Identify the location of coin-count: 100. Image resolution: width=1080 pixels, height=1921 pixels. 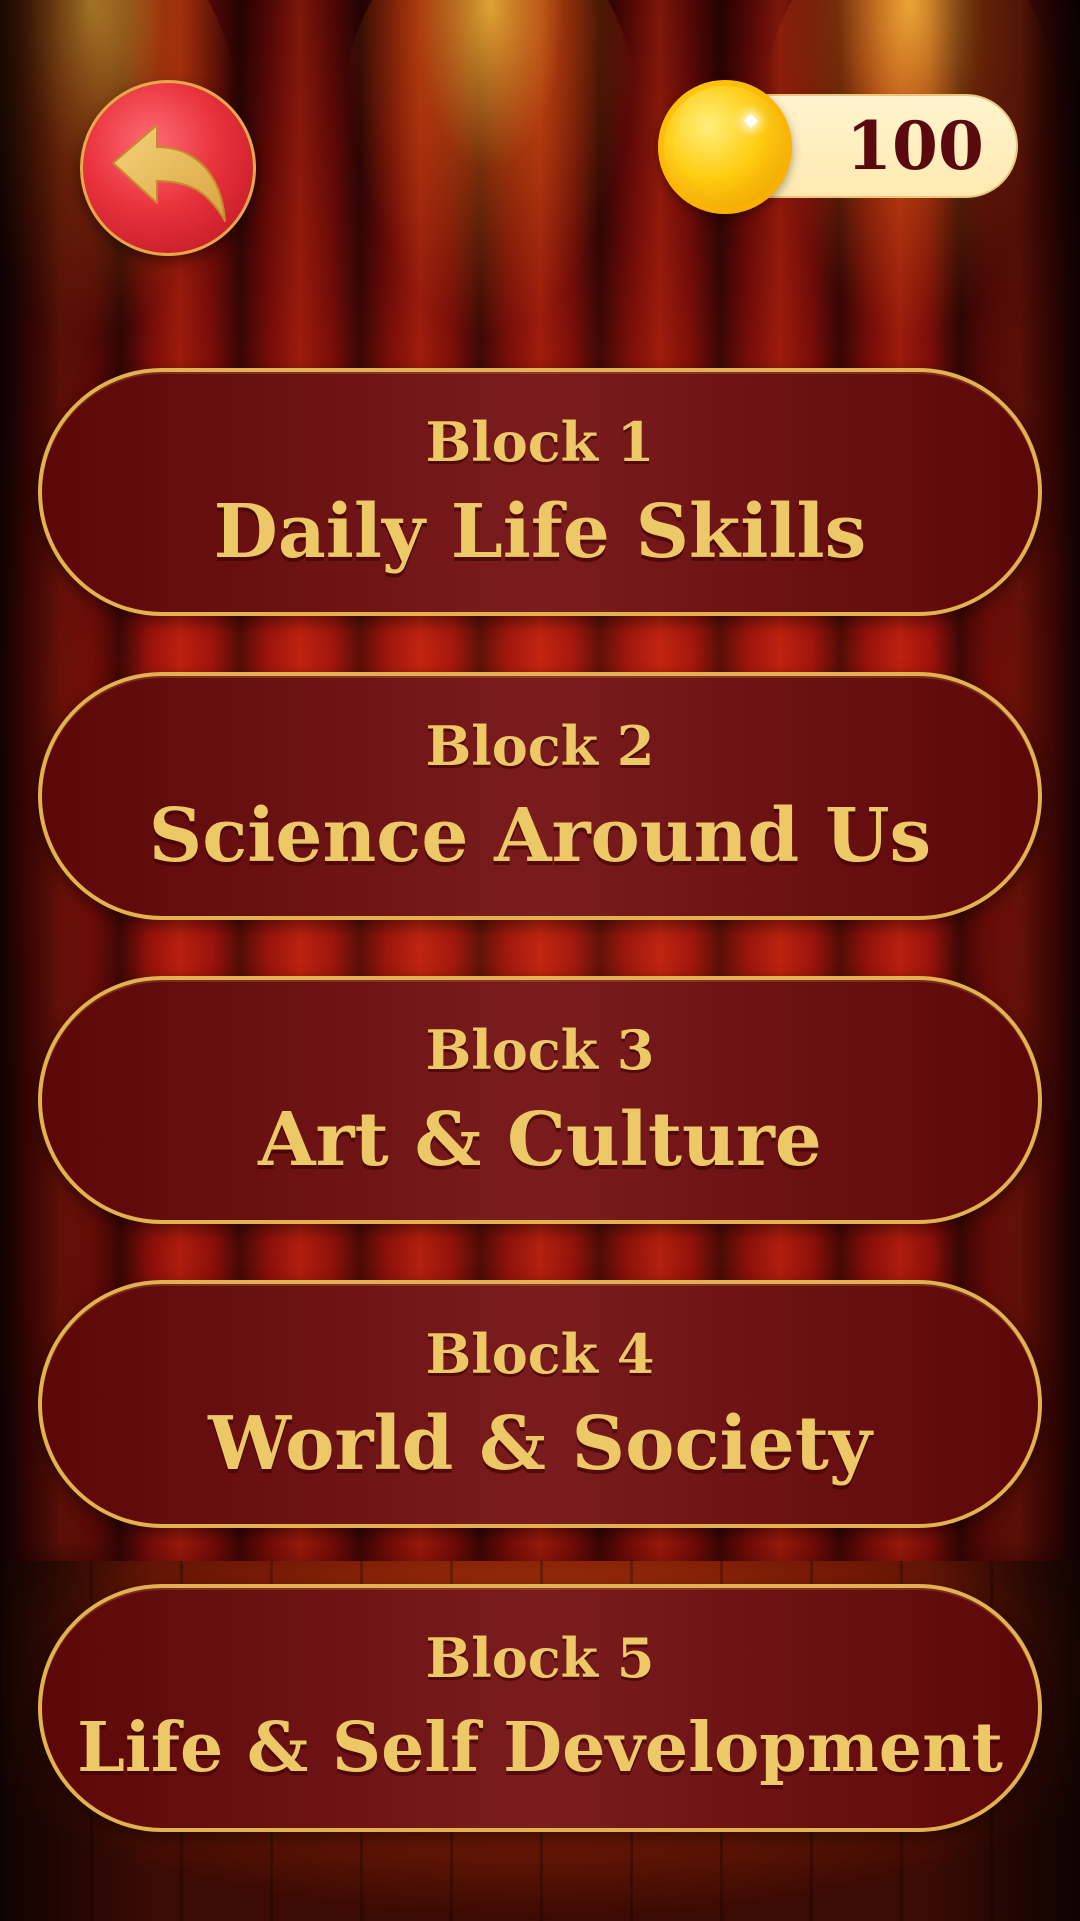
(915, 146).